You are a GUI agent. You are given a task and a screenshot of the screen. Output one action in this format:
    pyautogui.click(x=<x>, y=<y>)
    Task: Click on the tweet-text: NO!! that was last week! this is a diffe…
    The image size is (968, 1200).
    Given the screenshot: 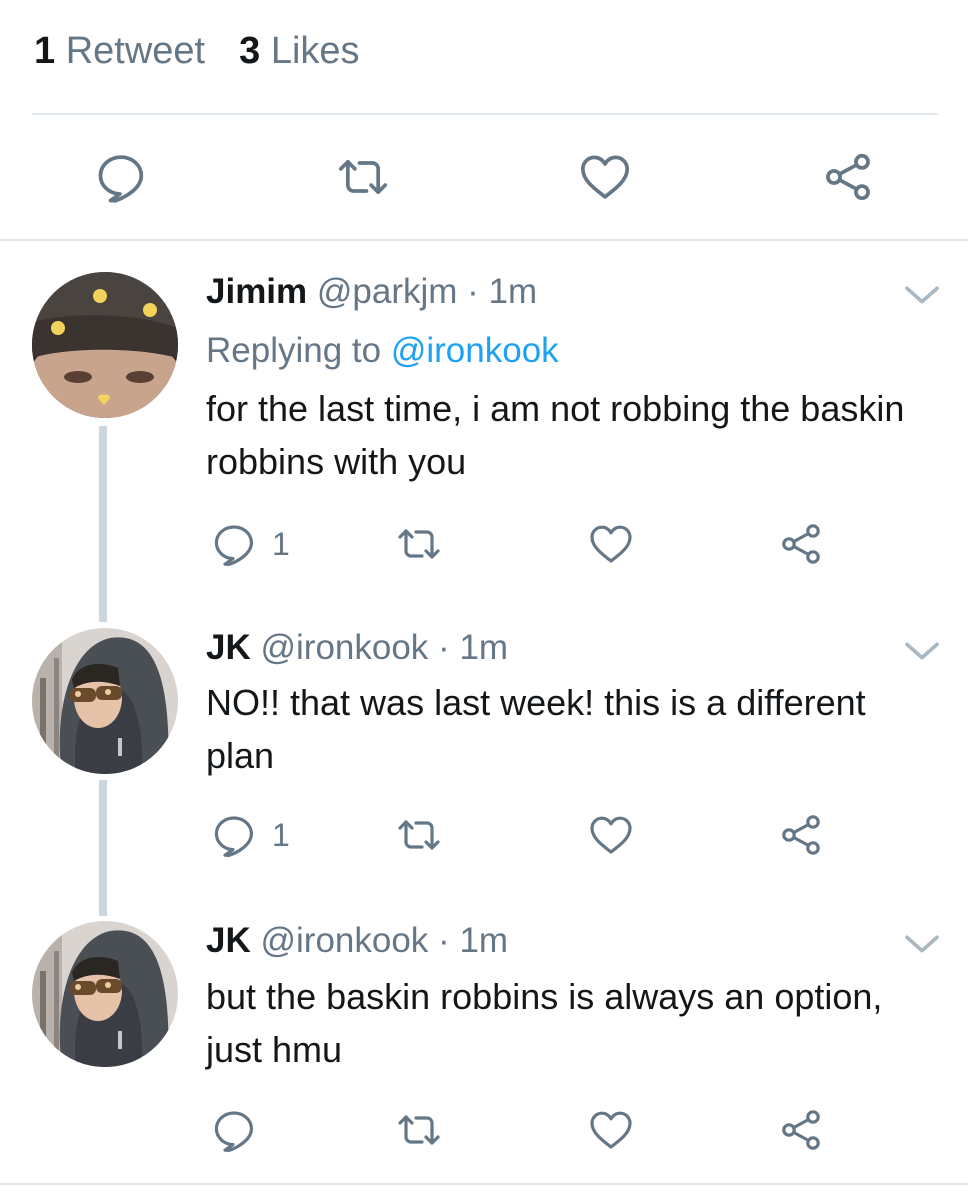 What is the action you would take?
    pyautogui.click(x=536, y=729)
    